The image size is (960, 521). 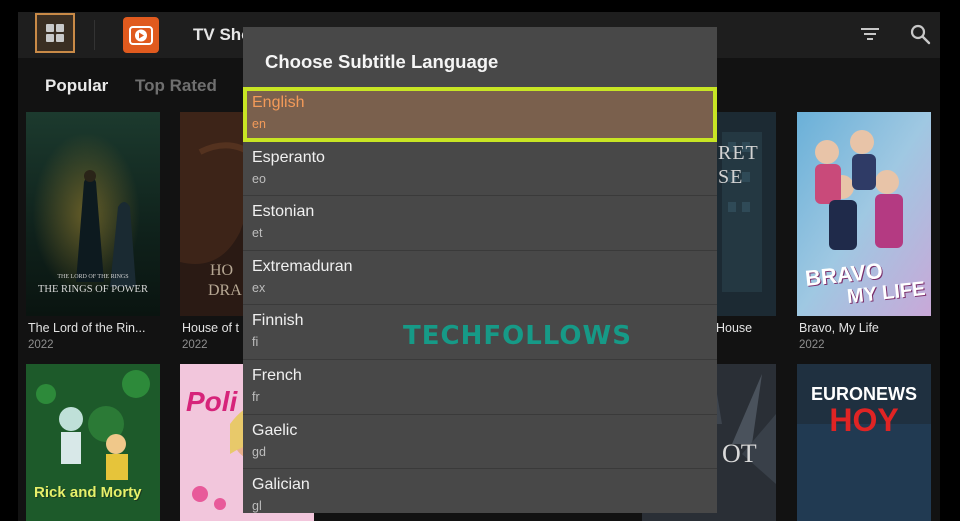 What do you see at coordinates (277, 375) in the screenshot?
I see `language-name: French` at bounding box center [277, 375].